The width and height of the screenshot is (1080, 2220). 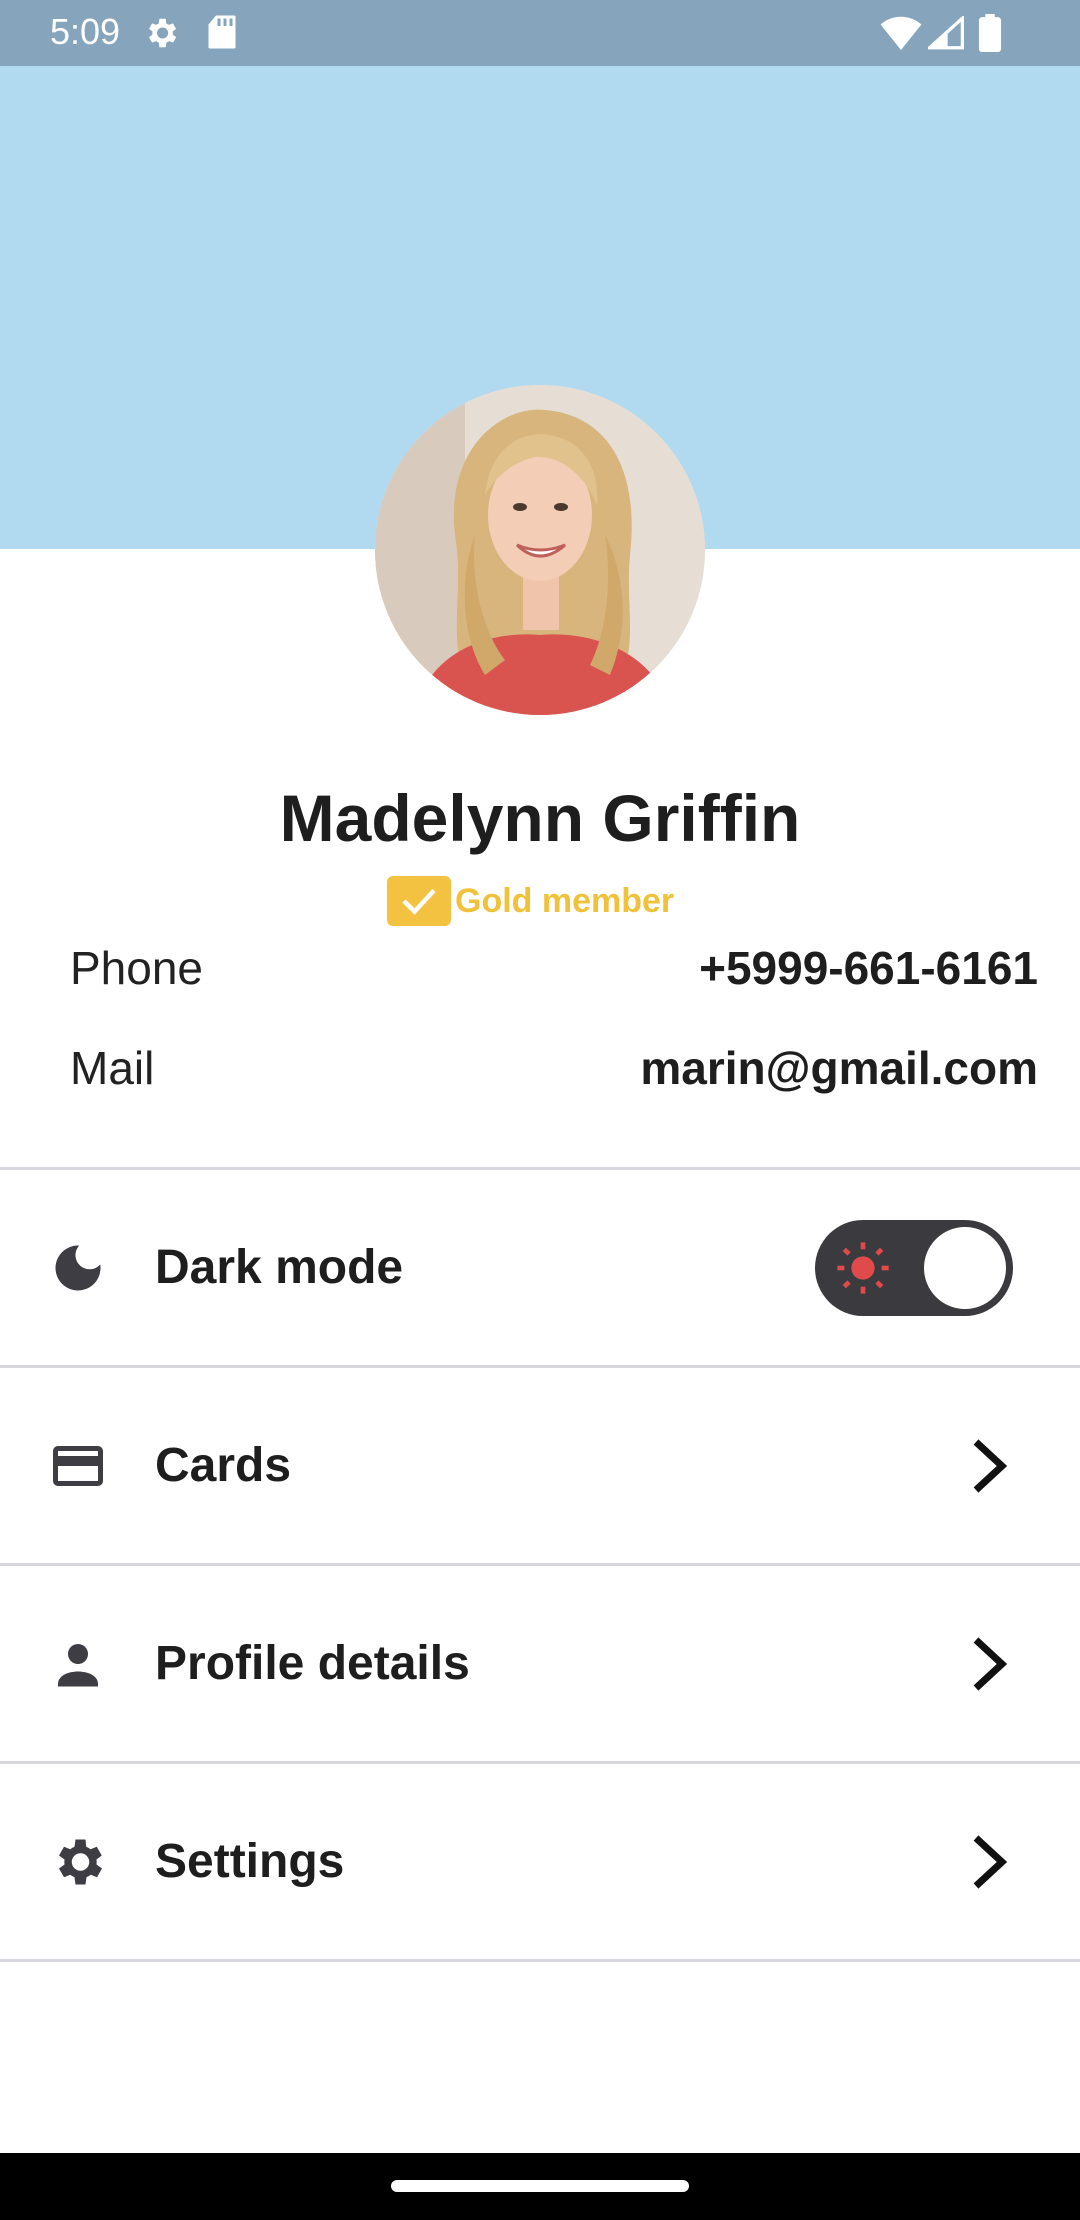 What do you see at coordinates (279, 1267) in the screenshot?
I see `dark-mode-label: Dark mode` at bounding box center [279, 1267].